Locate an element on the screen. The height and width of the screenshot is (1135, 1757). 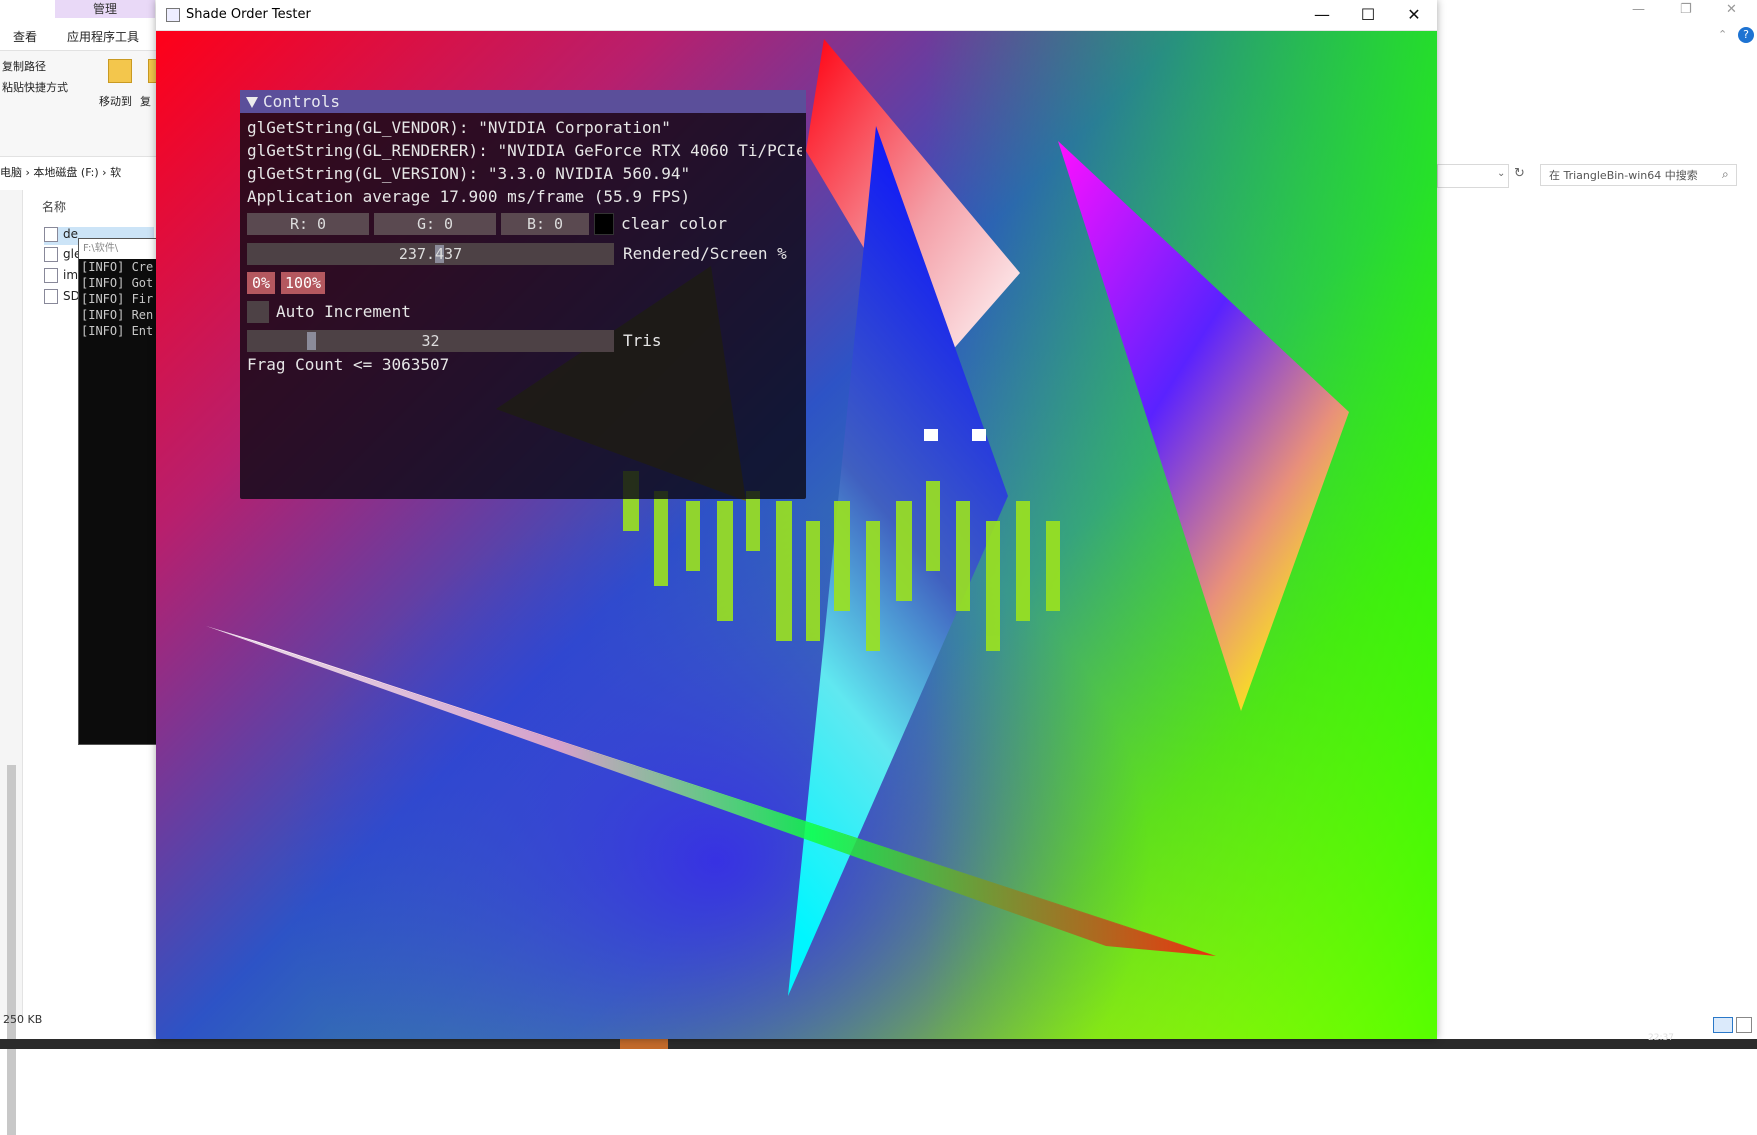
console-line: [INFO] Ren is located at coordinates (117, 315).